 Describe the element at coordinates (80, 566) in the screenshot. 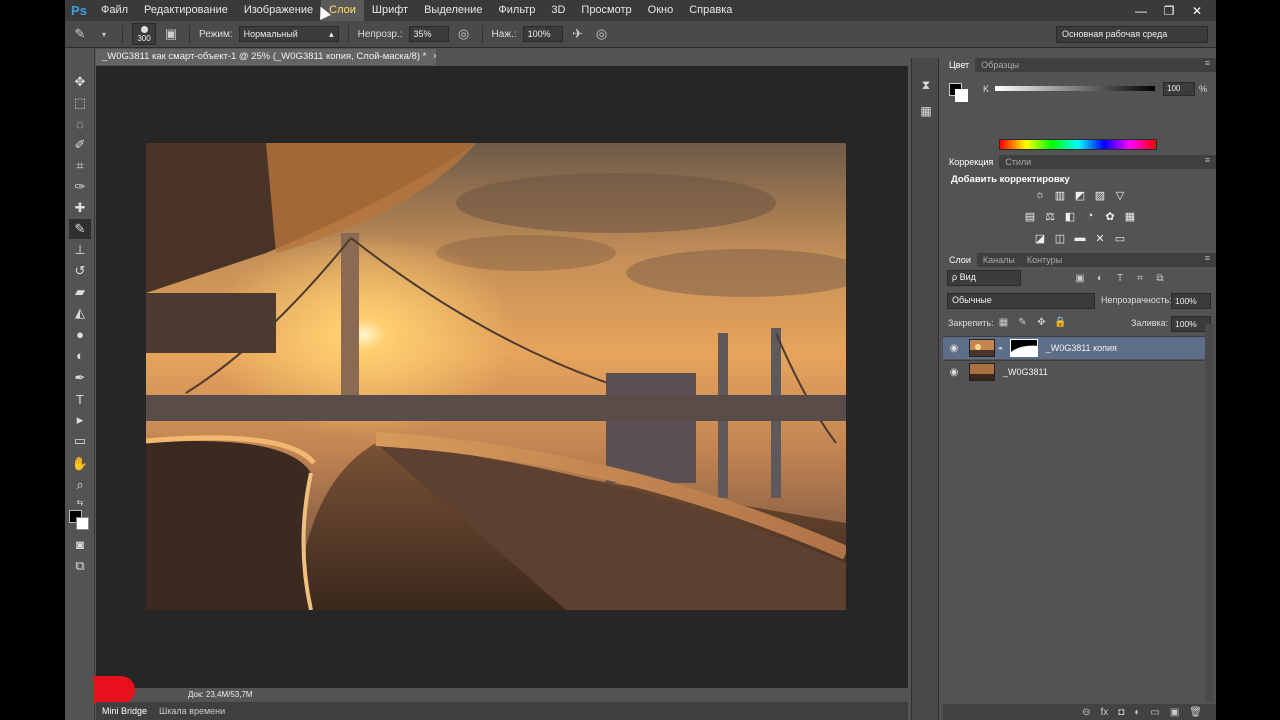

I see `screen-mode-icon: ⧉` at that location.